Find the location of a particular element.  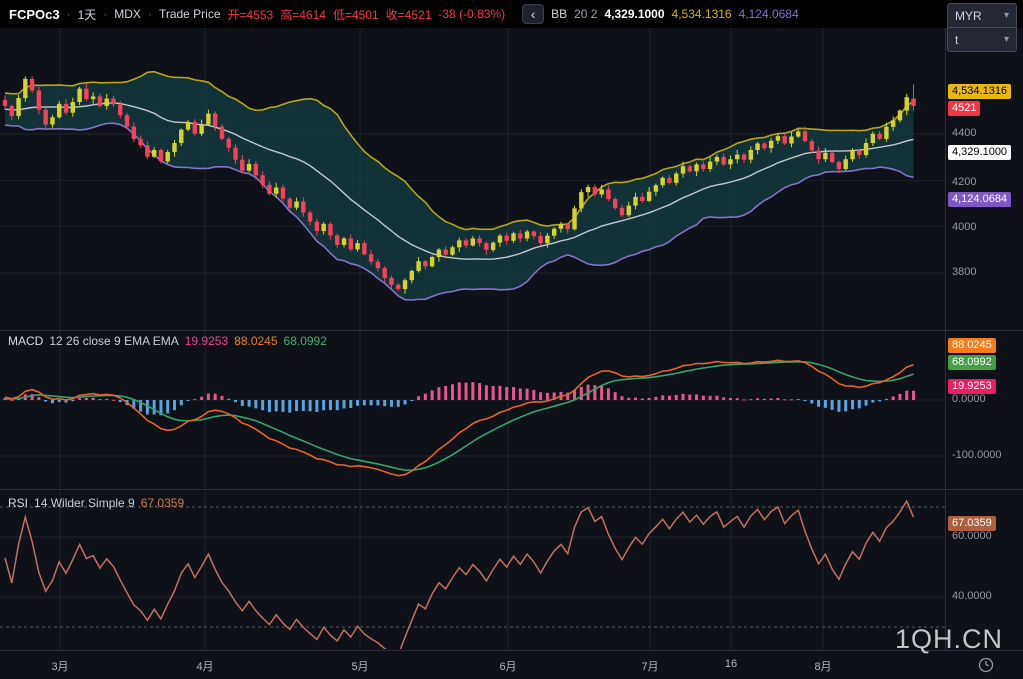

macd-line-value: 88.0245 is located at coordinates (256, 341).